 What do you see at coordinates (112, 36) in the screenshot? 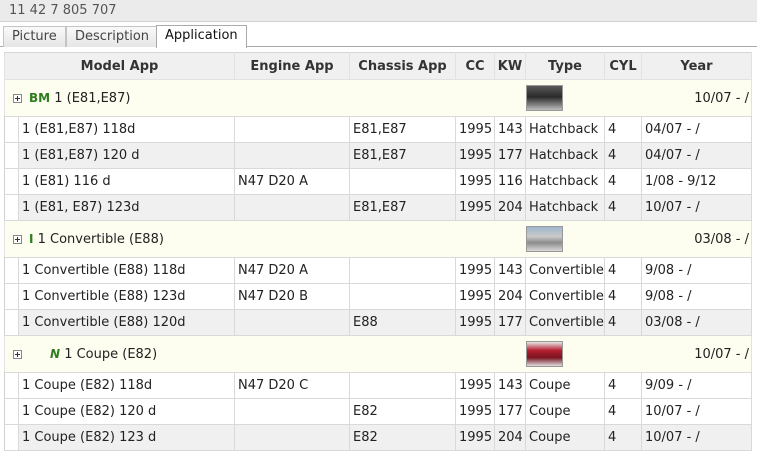
I see `tab-description: Description` at bounding box center [112, 36].